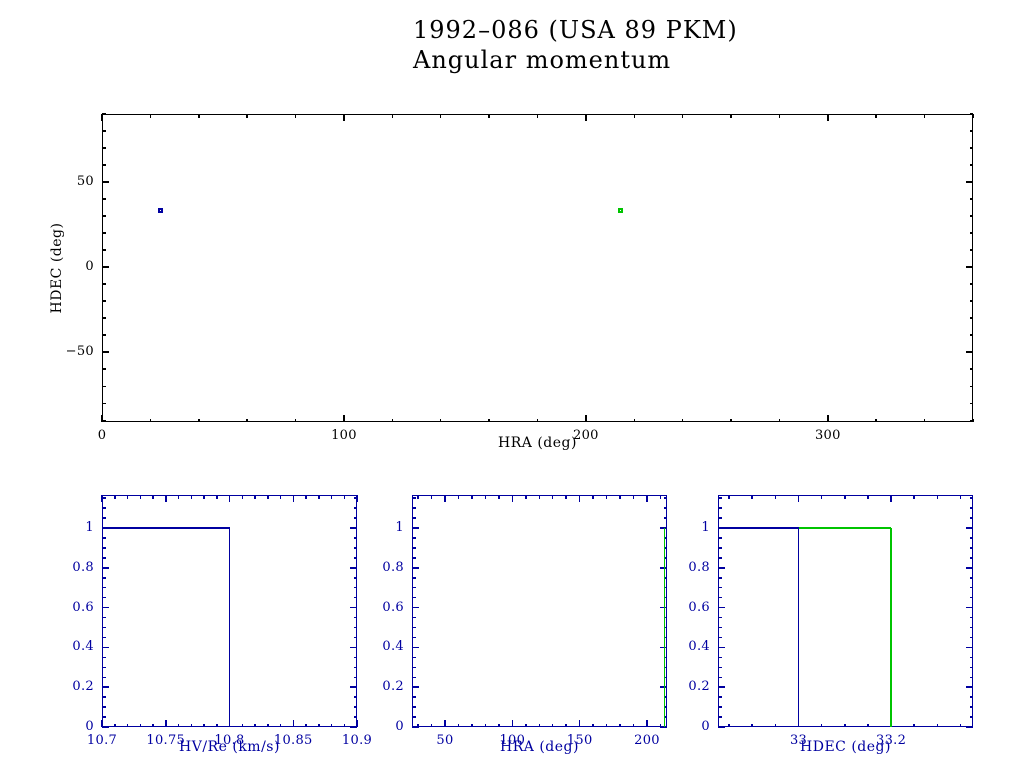  I want to click on y-tick-label: 0.8, so click(699, 567).